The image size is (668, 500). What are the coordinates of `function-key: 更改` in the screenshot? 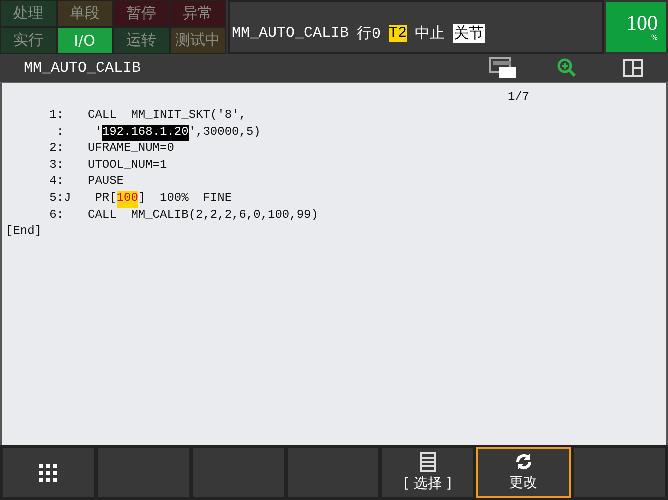 It's located at (524, 472).